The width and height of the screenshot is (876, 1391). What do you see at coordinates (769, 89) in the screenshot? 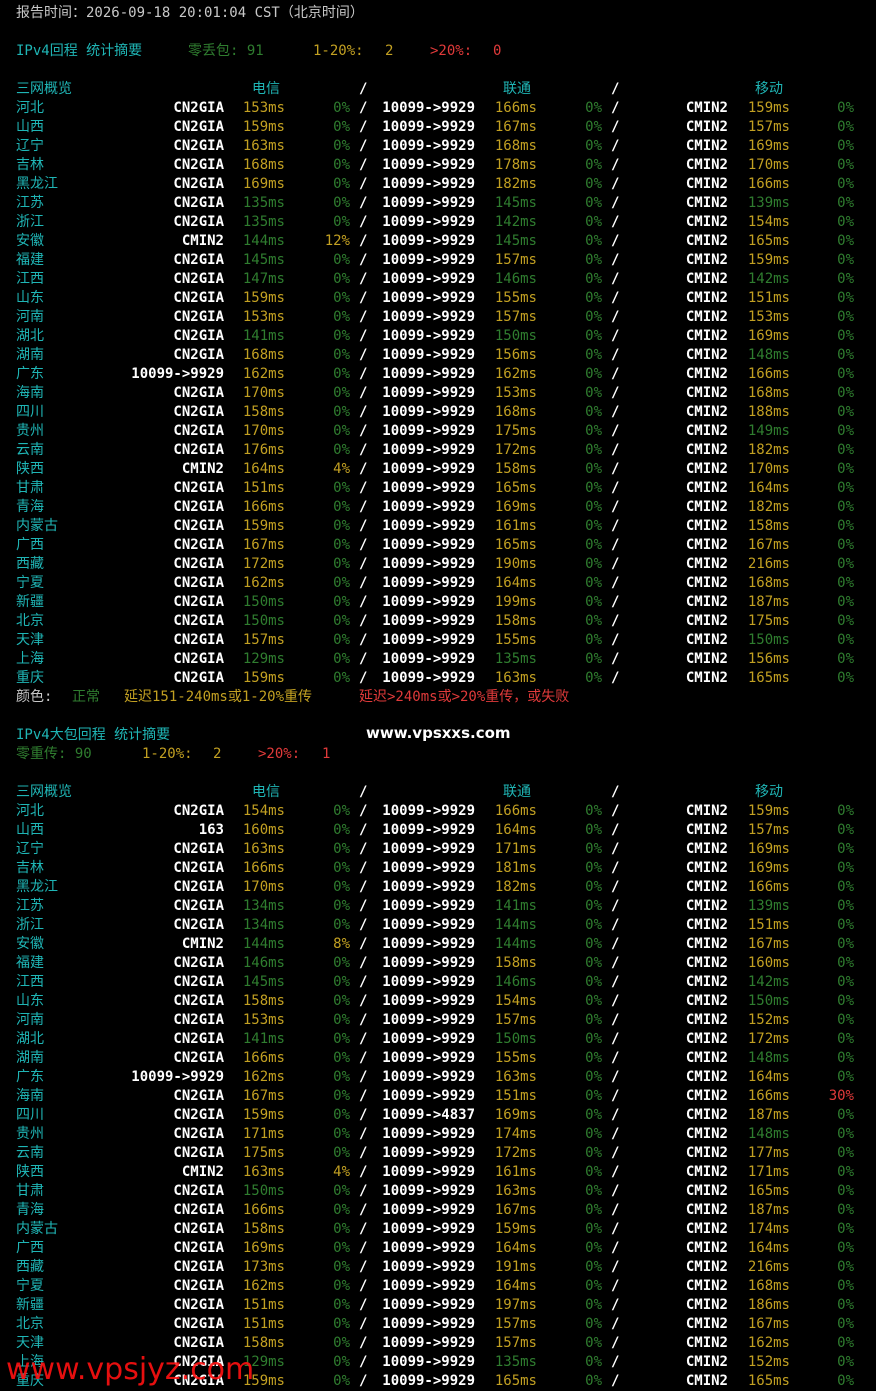
I see `cm-header: 移动` at bounding box center [769, 89].